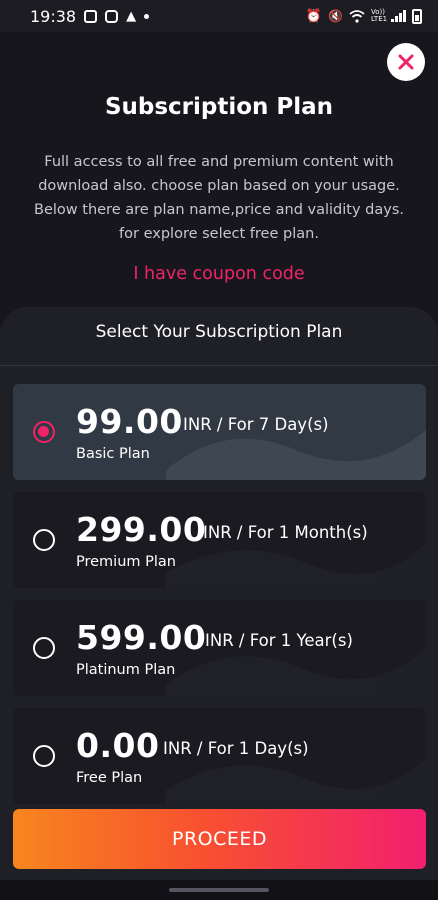 The image size is (438, 900). What do you see at coordinates (314, 16) in the screenshot?
I see `alarm-icon: ⏰` at bounding box center [314, 16].